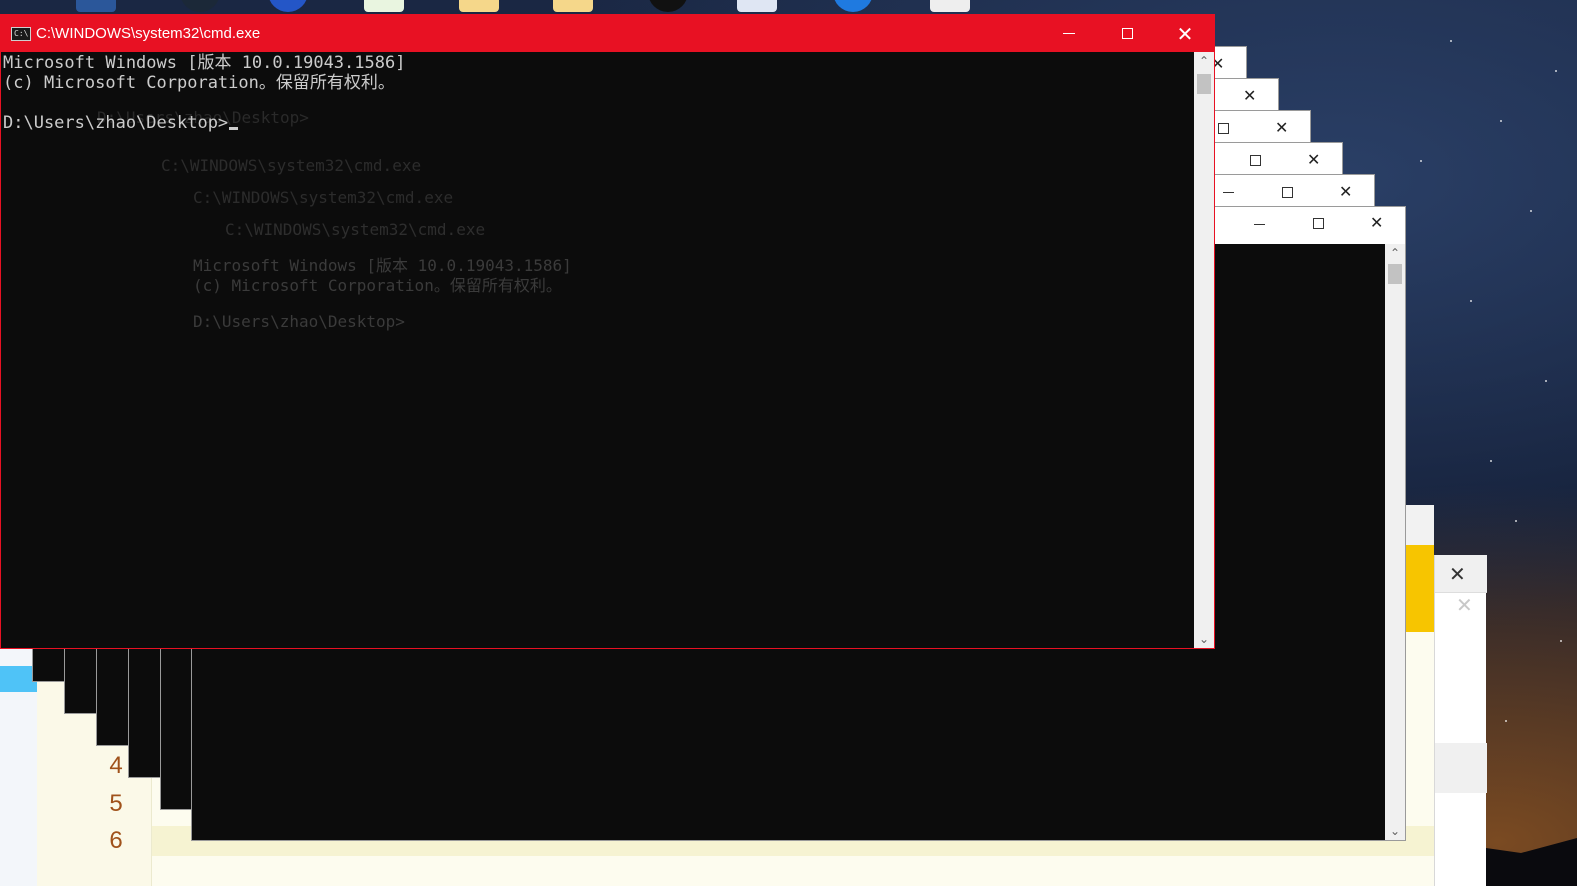 The height and width of the screenshot is (886, 1577). What do you see at coordinates (116, 803) in the screenshot?
I see `line-number: 5` at bounding box center [116, 803].